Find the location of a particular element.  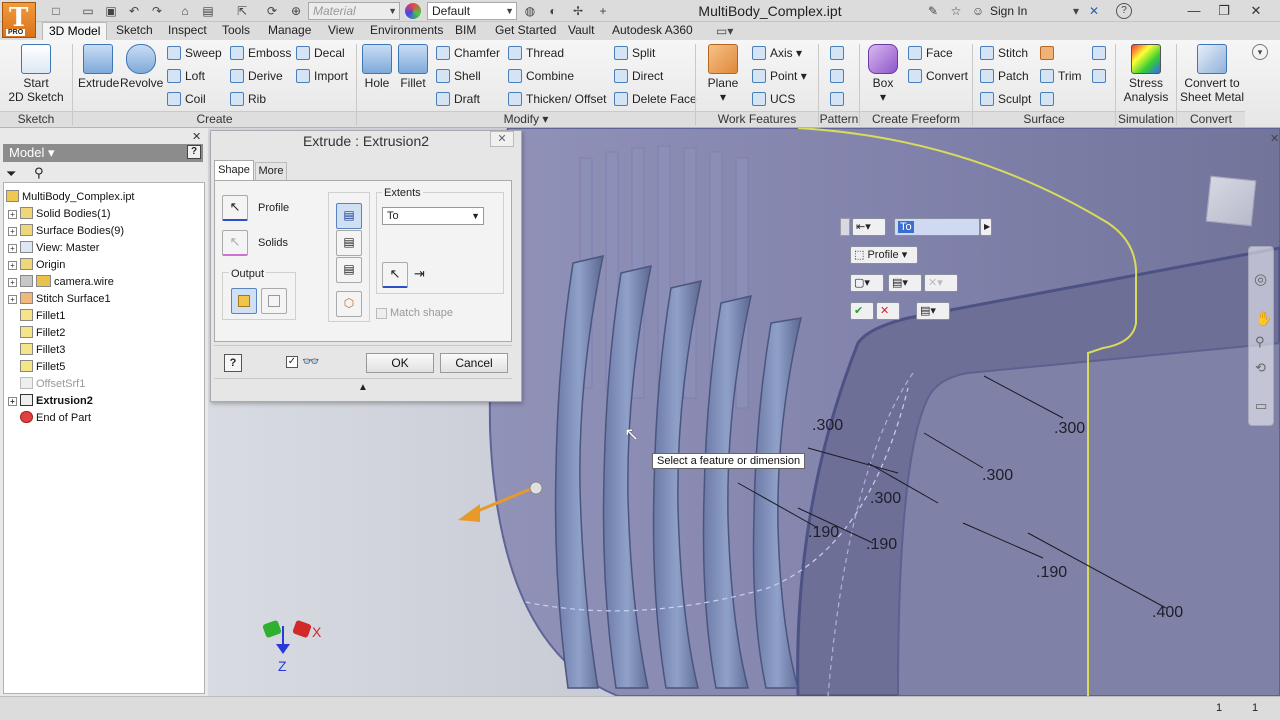

mini-toolbar-options-dropdown: ▤▾ is located at coordinates (933, 311).